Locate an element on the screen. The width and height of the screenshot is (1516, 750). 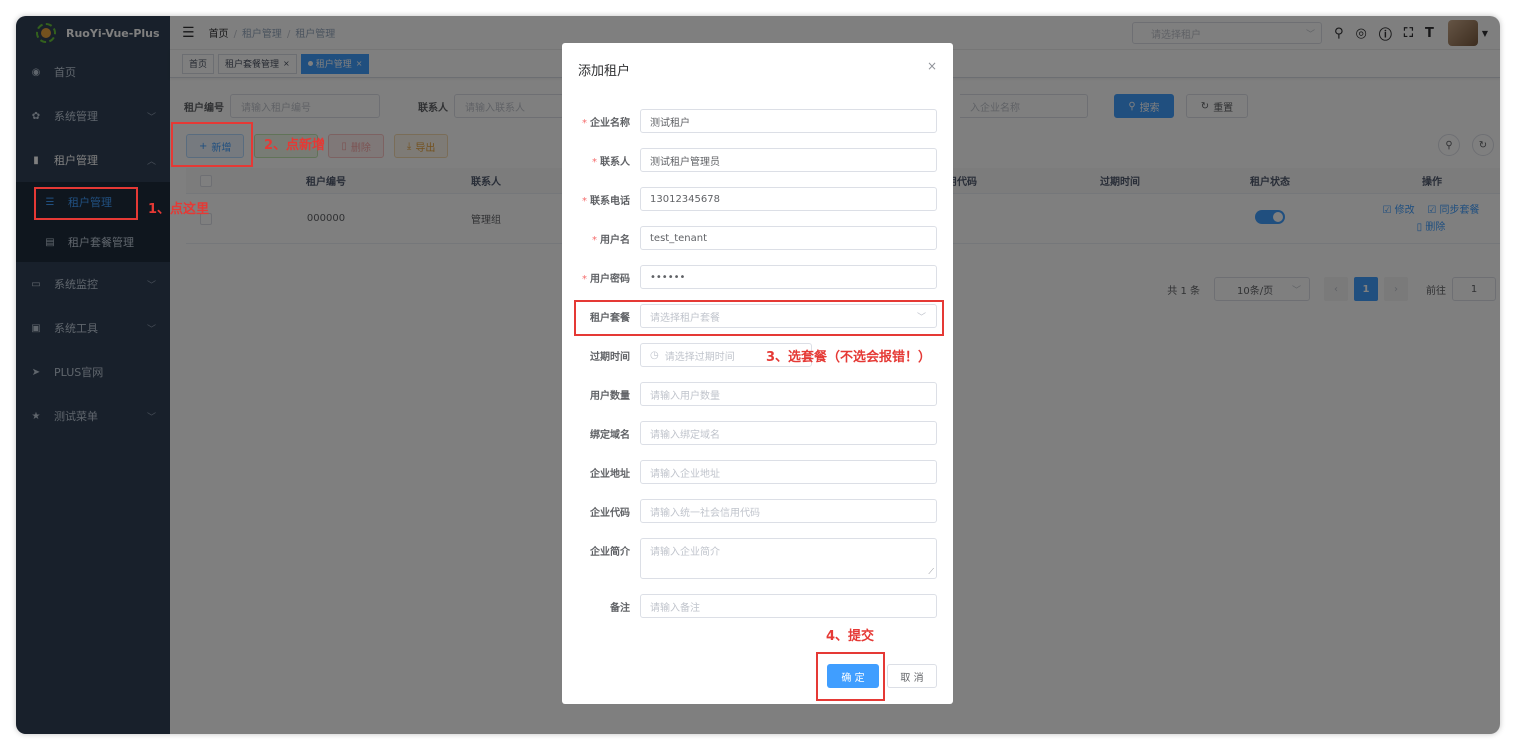
placeholder: 请输入备注 is located at coordinates (675, 608).